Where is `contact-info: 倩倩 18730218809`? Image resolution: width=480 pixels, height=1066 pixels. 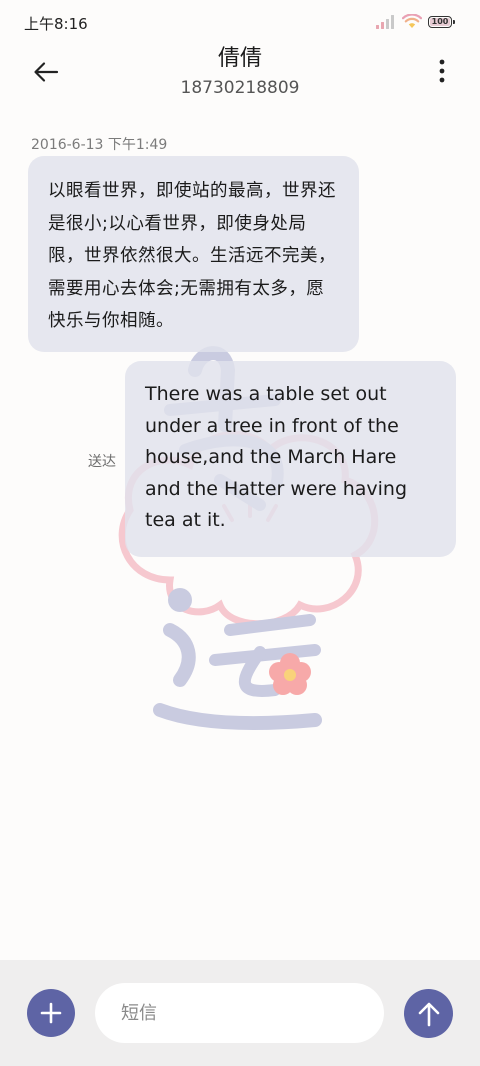
contact-info: 倩倩 18730218809 is located at coordinates (240, 72).